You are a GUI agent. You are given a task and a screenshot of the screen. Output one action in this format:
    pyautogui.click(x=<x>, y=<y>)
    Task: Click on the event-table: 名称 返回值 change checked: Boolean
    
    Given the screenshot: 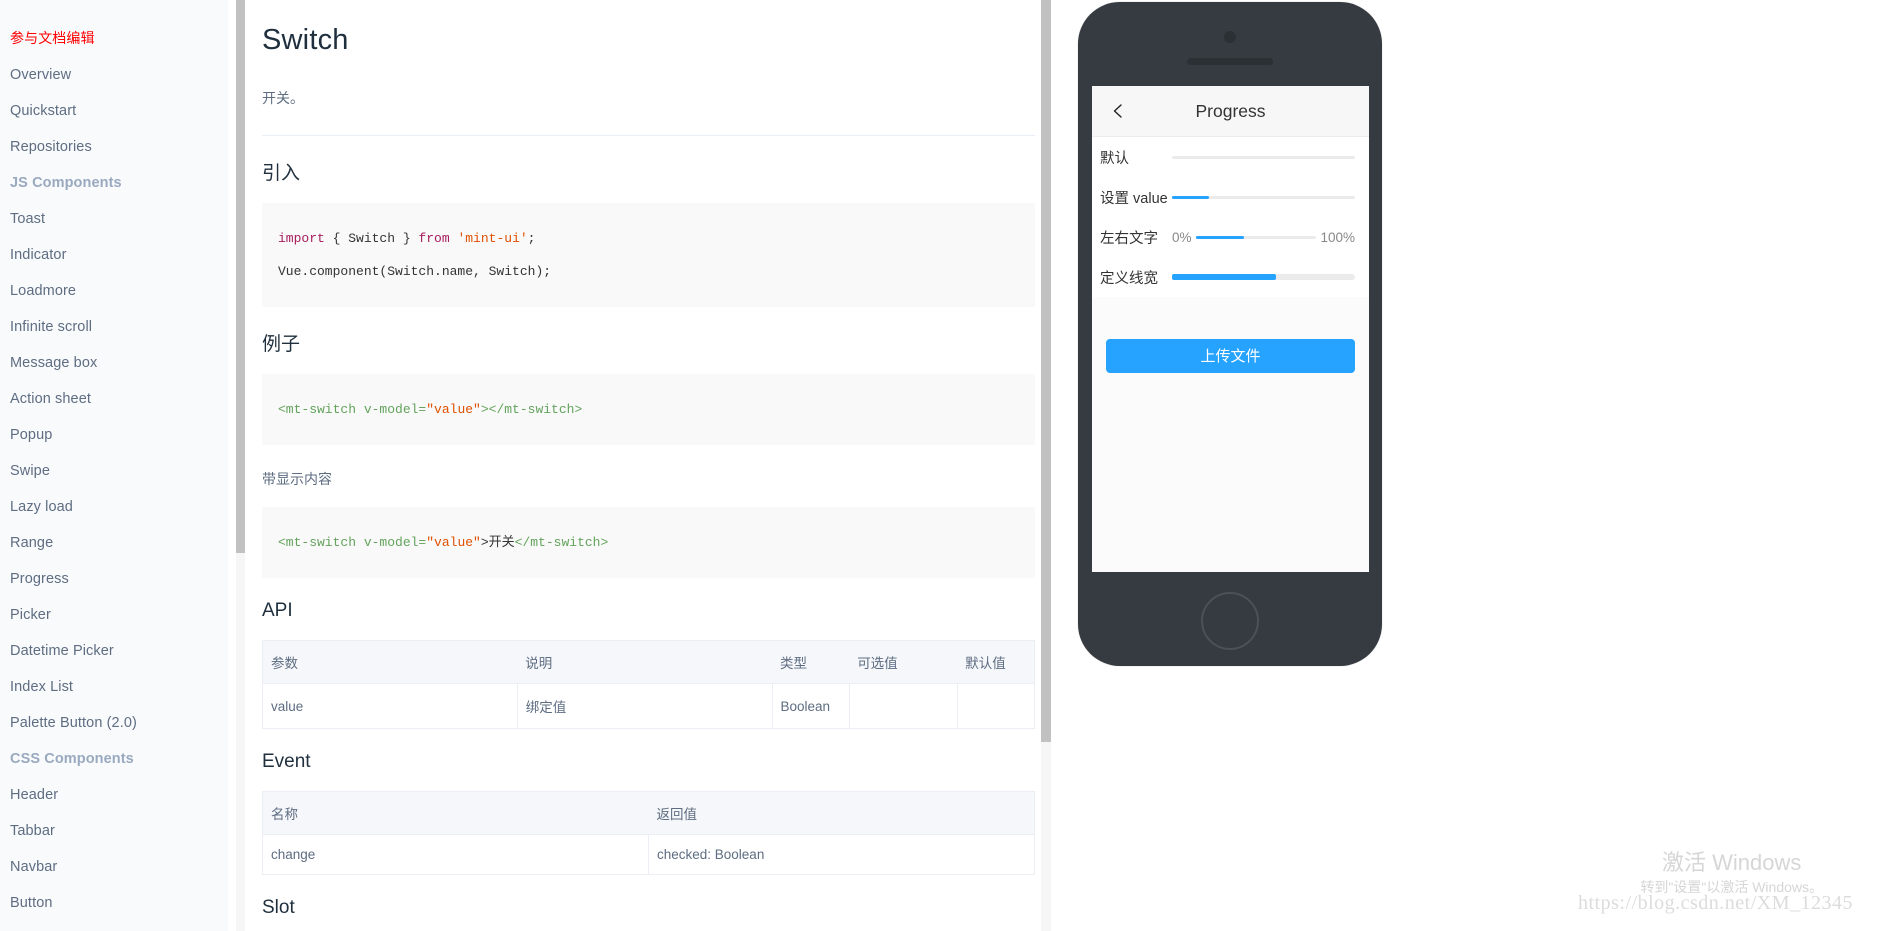 What is the action you would take?
    pyautogui.click(x=648, y=833)
    